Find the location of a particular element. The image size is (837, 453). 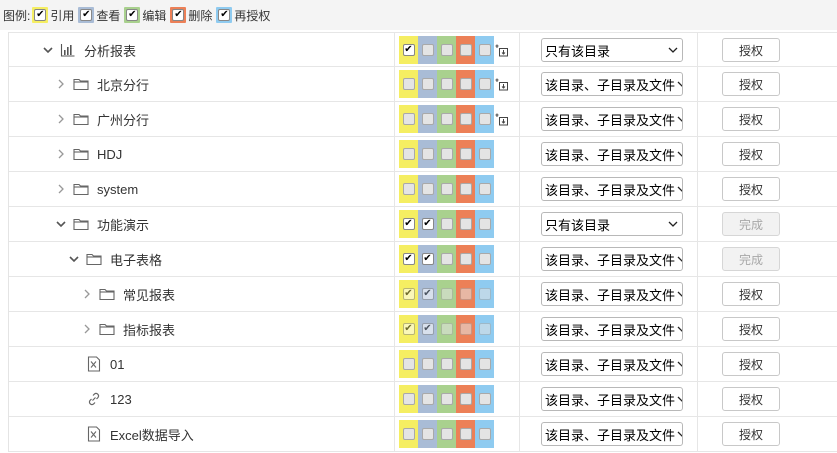

done-button: 完成 is located at coordinates (751, 224).